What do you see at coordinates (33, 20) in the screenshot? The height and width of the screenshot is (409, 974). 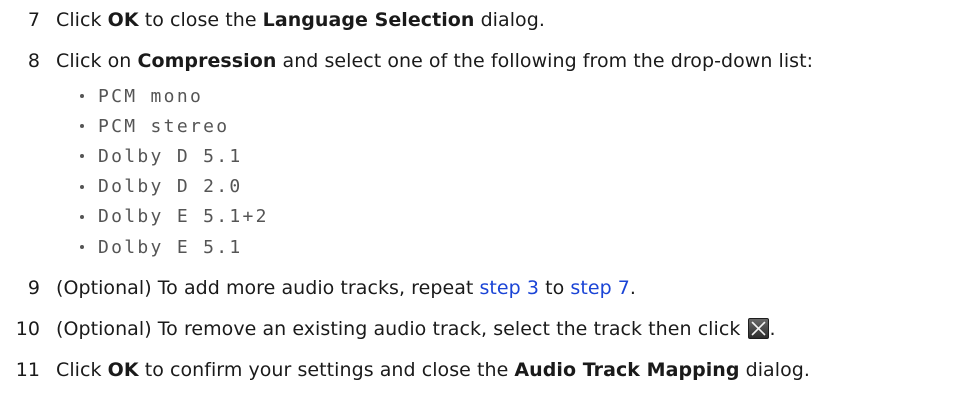 I see `step-number: 7` at bounding box center [33, 20].